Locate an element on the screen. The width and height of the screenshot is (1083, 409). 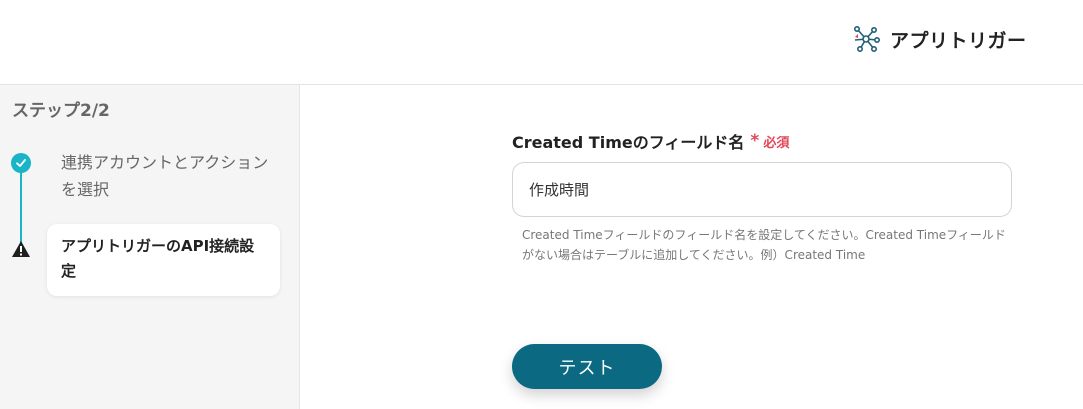
warning-icon is located at coordinates (21, 249).